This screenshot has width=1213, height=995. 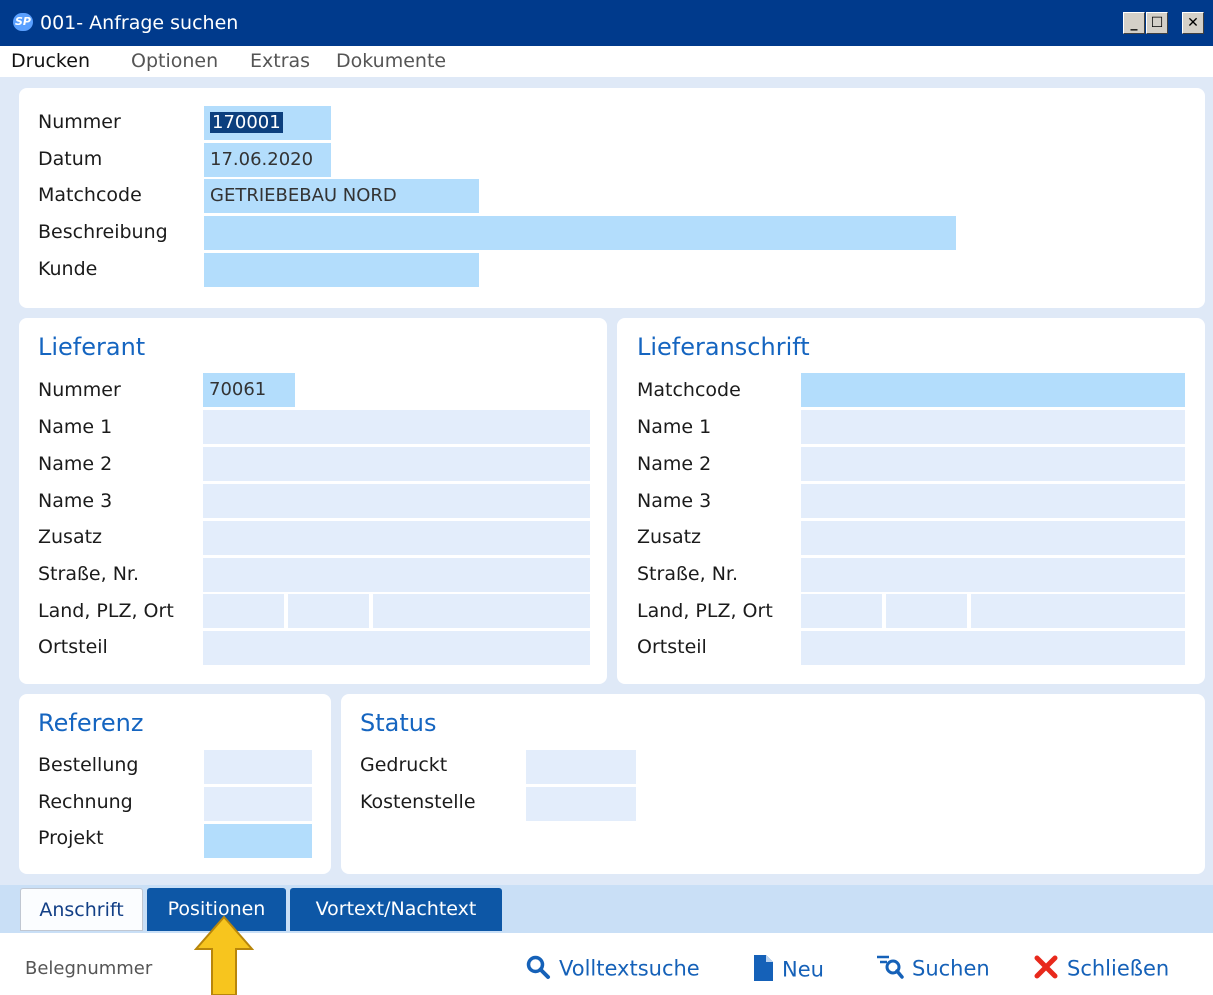 What do you see at coordinates (75, 427) in the screenshot?
I see `lieferant-name1-label: Name 1` at bounding box center [75, 427].